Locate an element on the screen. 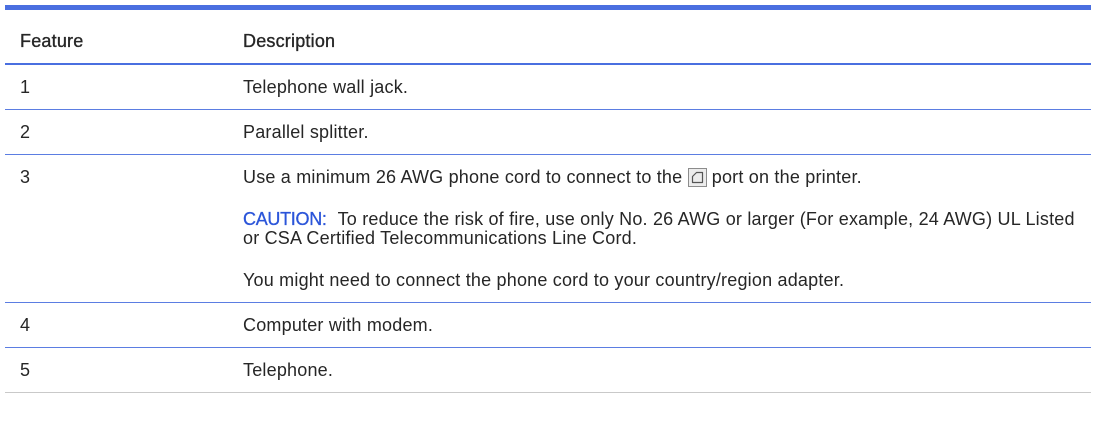  table-row: 2 Parallel splitter. is located at coordinates (548, 132).